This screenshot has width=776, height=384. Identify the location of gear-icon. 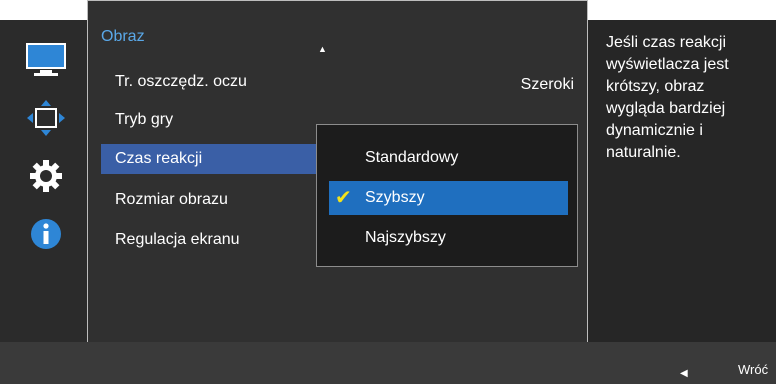
(46, 176).